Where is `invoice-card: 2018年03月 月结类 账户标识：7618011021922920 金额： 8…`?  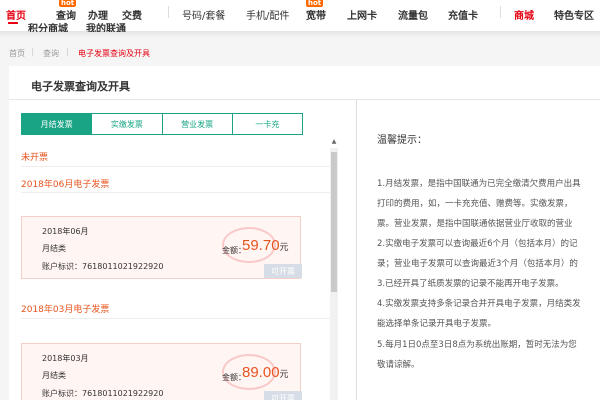 invoice-card: 2018年03月 月结类 账户标识：7618011021922920 金额： 8… is located at coordinates (161, 371).